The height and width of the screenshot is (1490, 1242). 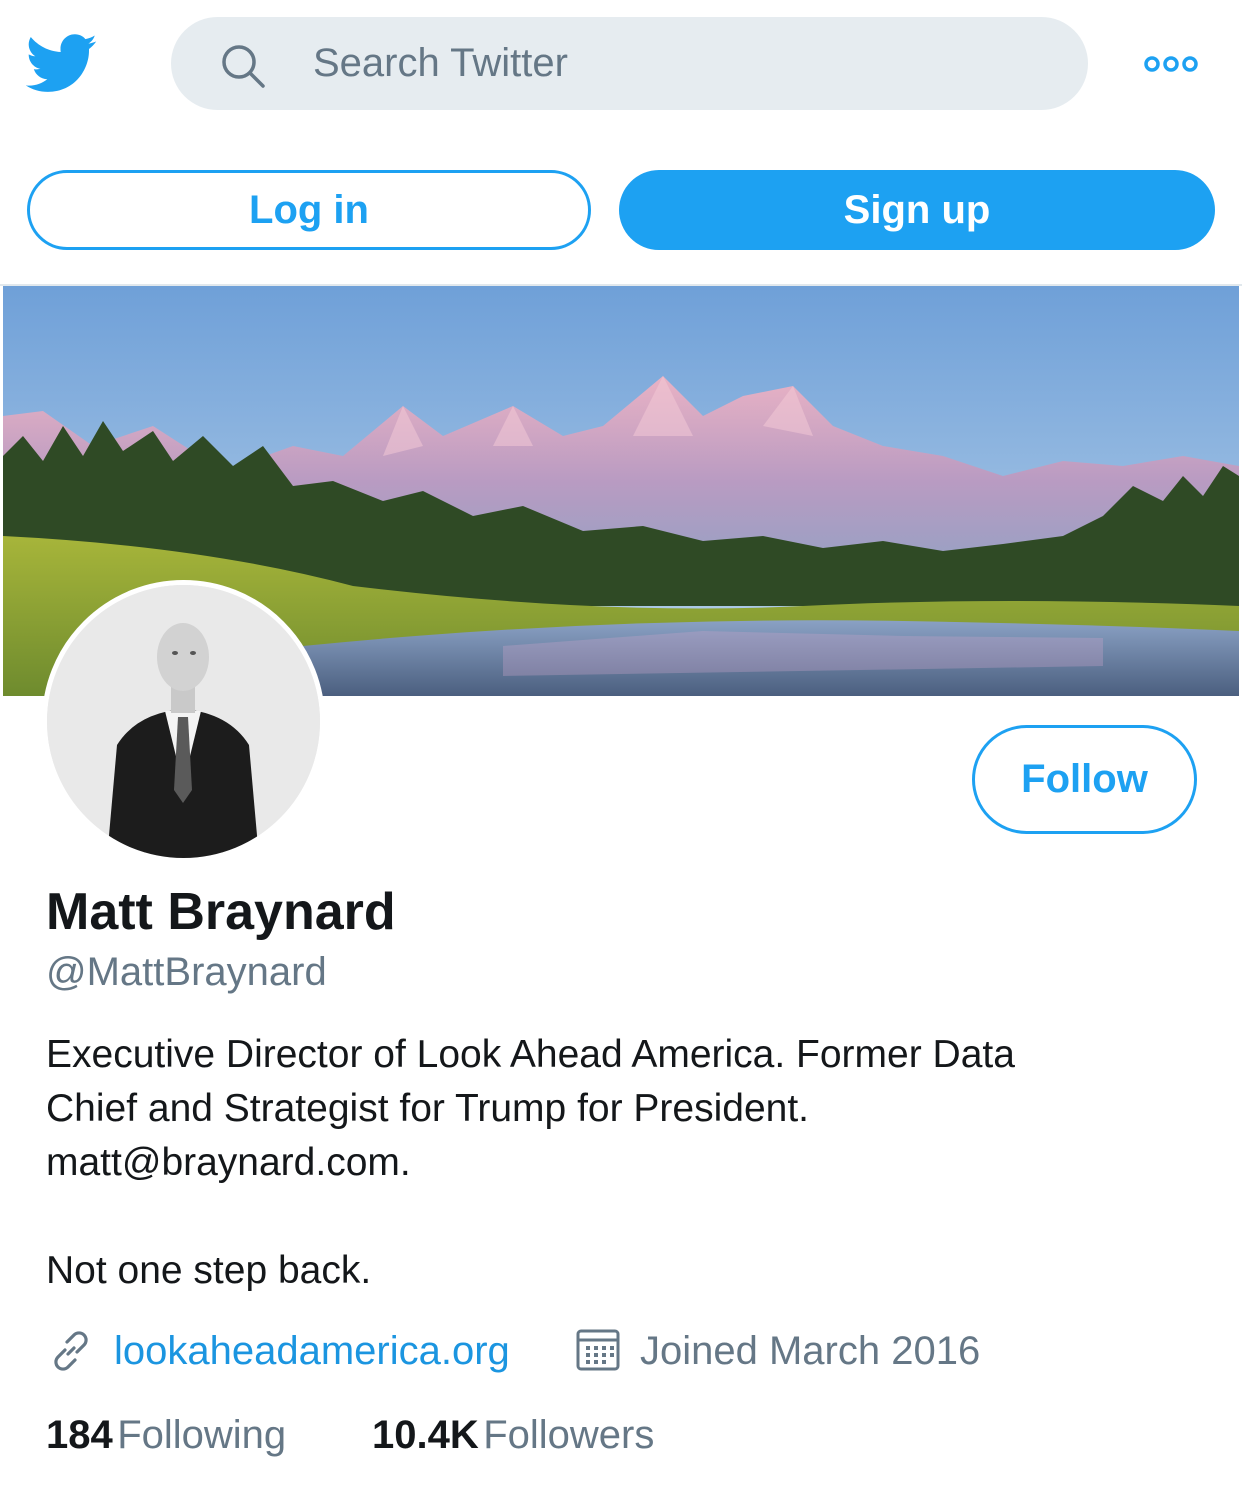 What do you see at coordinates (62, 64) in the screenshot?
I see `twitter-bird-icon` at bounding box center [62, 64].